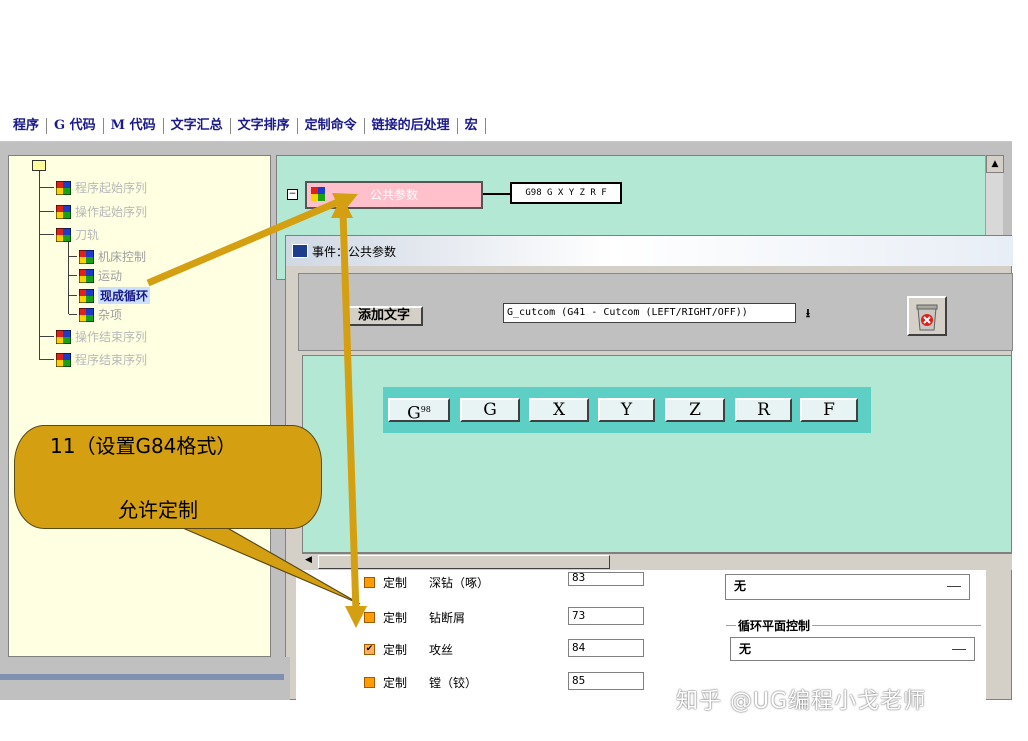 The image size is (1028, 741). Describe the element at coordinates (490, 410) in the screenshot. I see `word-g: G` at that location.